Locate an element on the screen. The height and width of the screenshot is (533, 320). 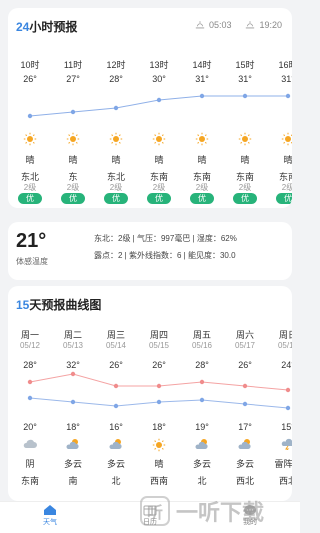
date: 05/12 is located at coordinates (30, 345).